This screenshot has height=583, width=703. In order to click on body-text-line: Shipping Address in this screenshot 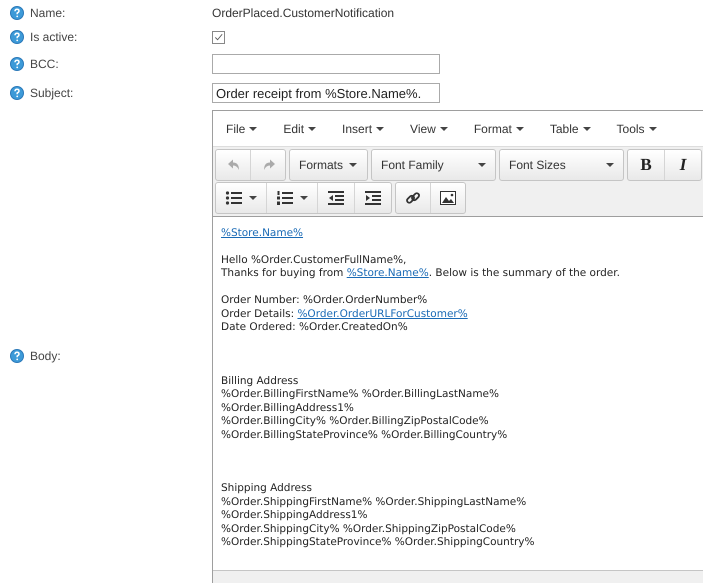, I will do `click(267, 489)`.